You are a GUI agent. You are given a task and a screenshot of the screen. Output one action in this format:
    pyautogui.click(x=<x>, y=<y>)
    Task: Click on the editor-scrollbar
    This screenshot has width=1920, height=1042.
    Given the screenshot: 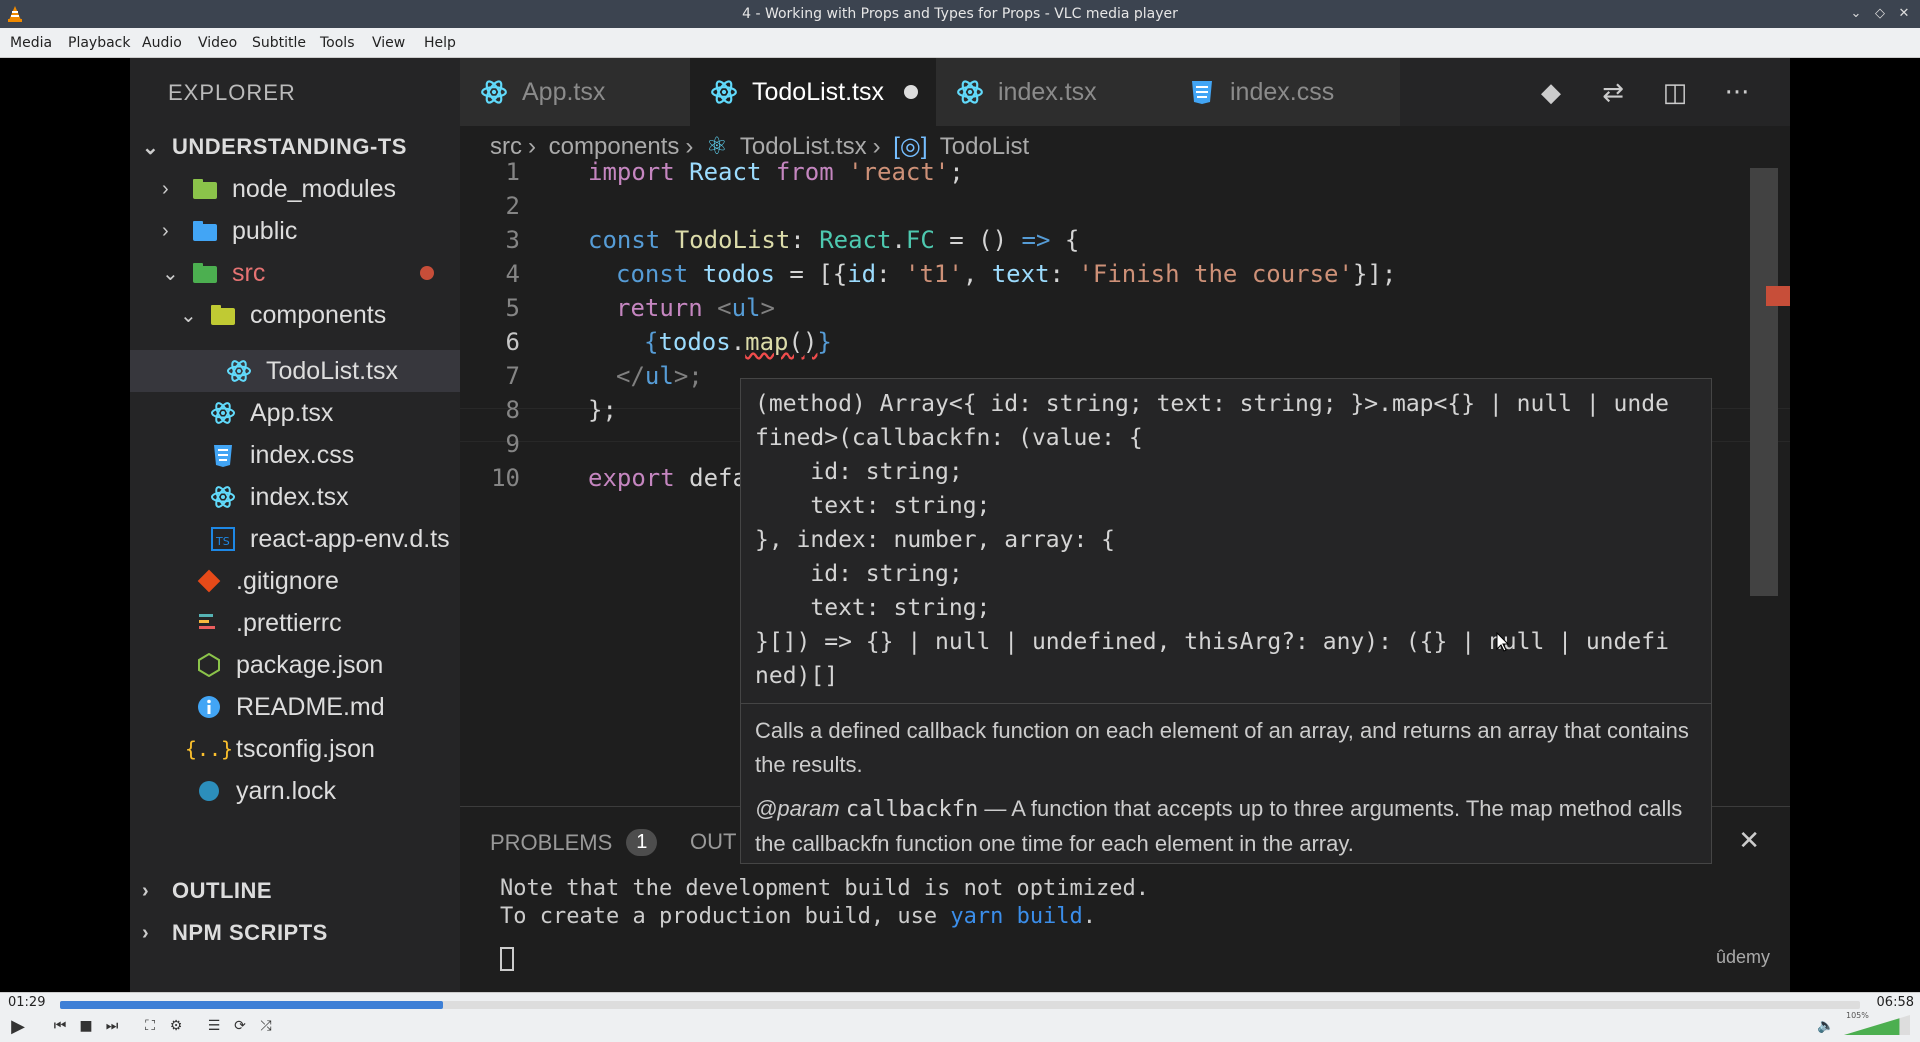 What is the action you would take?
    pyautogui.click(x=1764, y=382)
    